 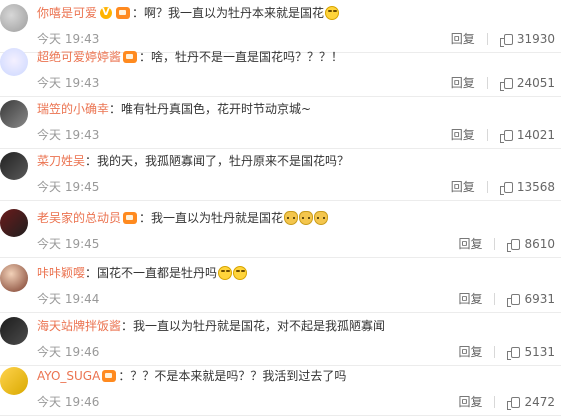 What do you see at coordinates (506, 352) in the screenshot?
I see `comment-actions: 回复 5131` at bounding box center [506, 352].